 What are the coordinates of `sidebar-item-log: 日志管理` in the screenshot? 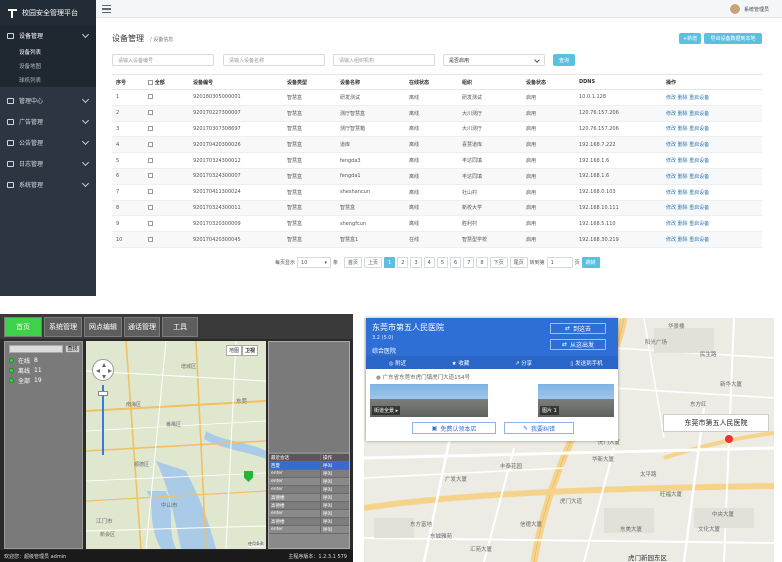 It's located at (48, 163).